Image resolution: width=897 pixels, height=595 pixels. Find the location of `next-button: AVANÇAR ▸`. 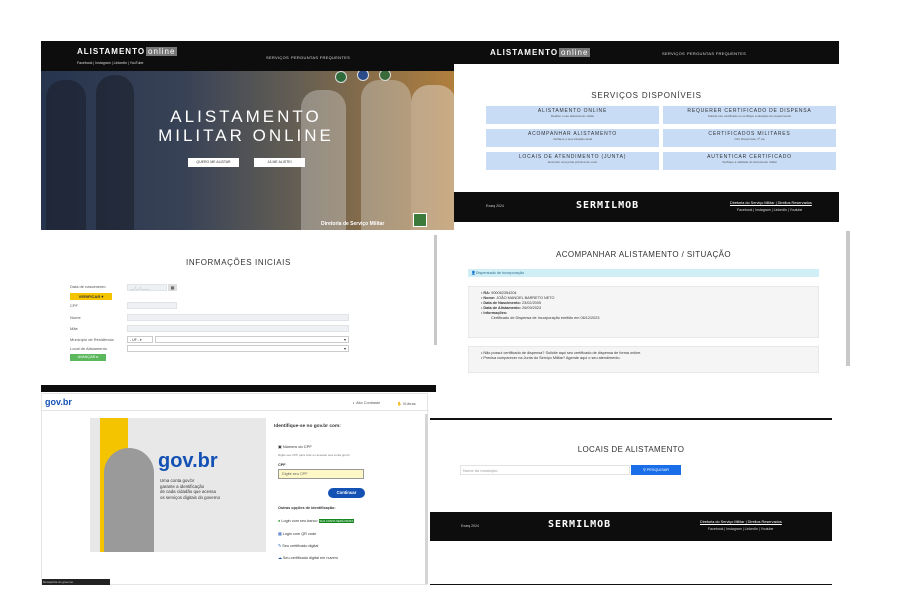

next-button: AVANÇAR ▸ is located at coordinates (88, 357).